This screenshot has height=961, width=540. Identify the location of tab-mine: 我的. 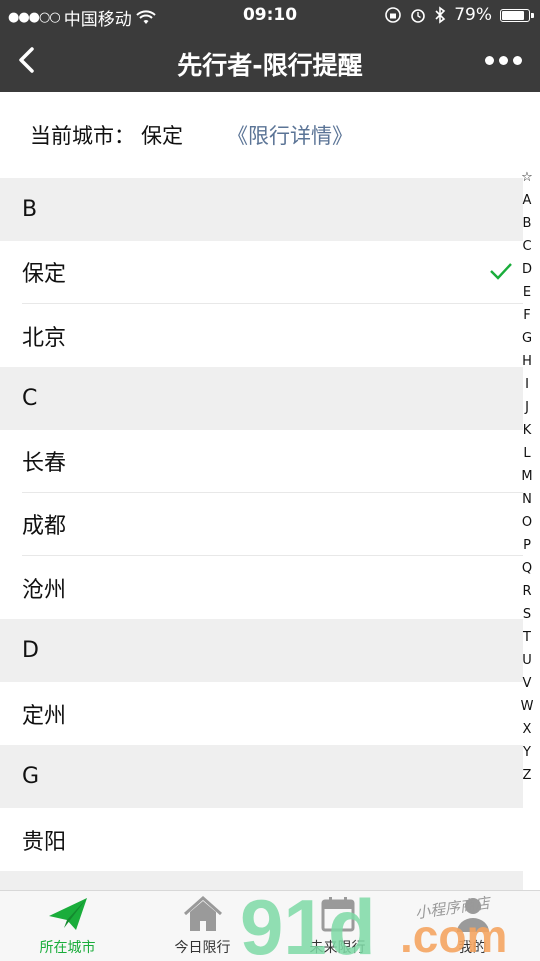
(472, 926).